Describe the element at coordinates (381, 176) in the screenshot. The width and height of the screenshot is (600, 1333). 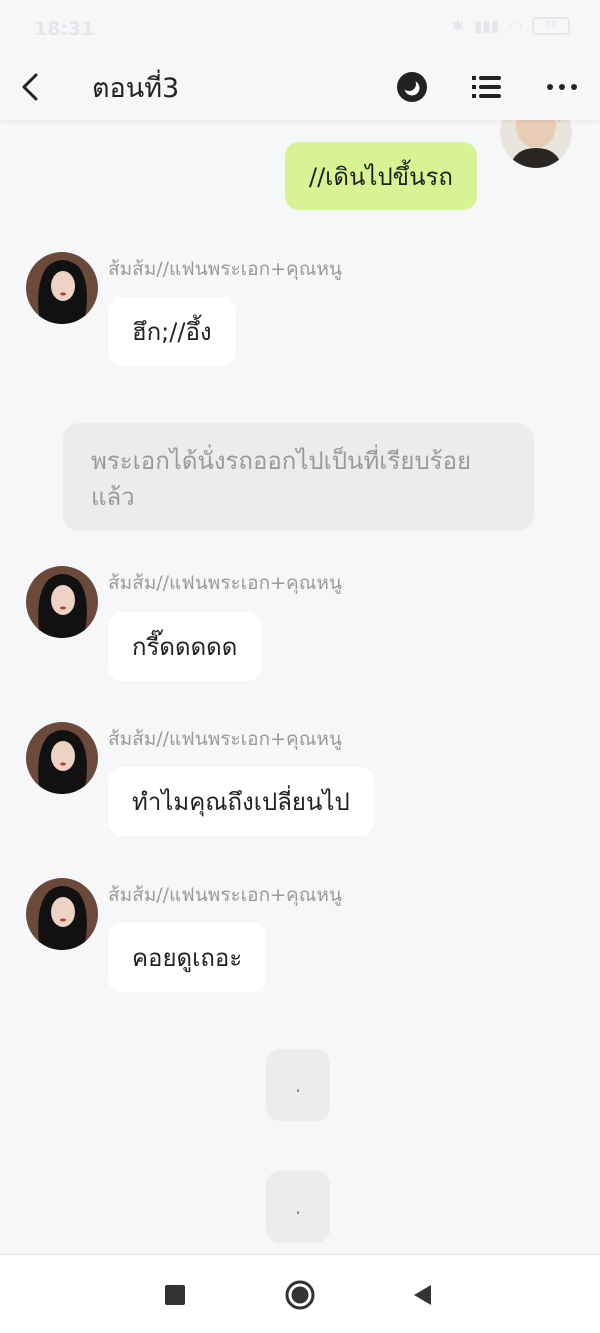
I see `message-bubble-me: //เดินไปขึ้นรถ` at that location.